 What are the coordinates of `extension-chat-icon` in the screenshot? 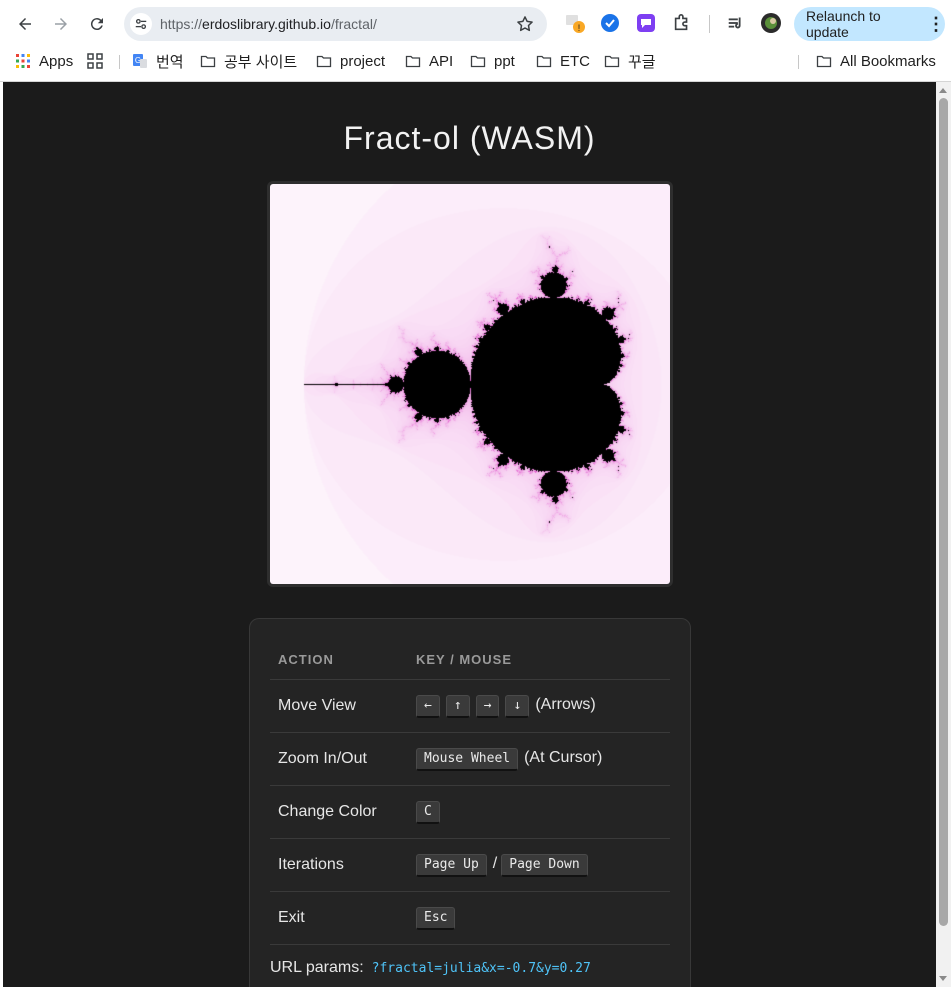 It's located at (646, 23).